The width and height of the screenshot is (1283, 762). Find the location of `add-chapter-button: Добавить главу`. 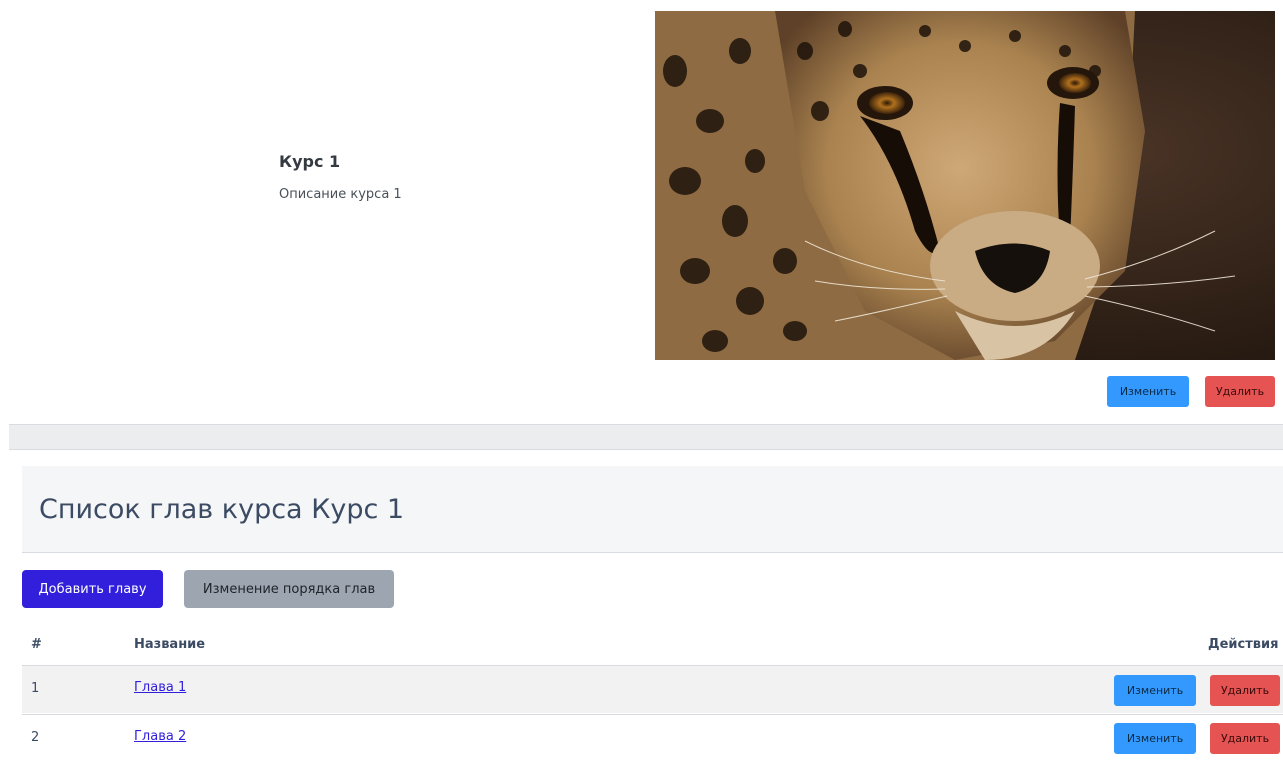

add-chapter-button: Добавить главу is located at coordinates (92, 589).